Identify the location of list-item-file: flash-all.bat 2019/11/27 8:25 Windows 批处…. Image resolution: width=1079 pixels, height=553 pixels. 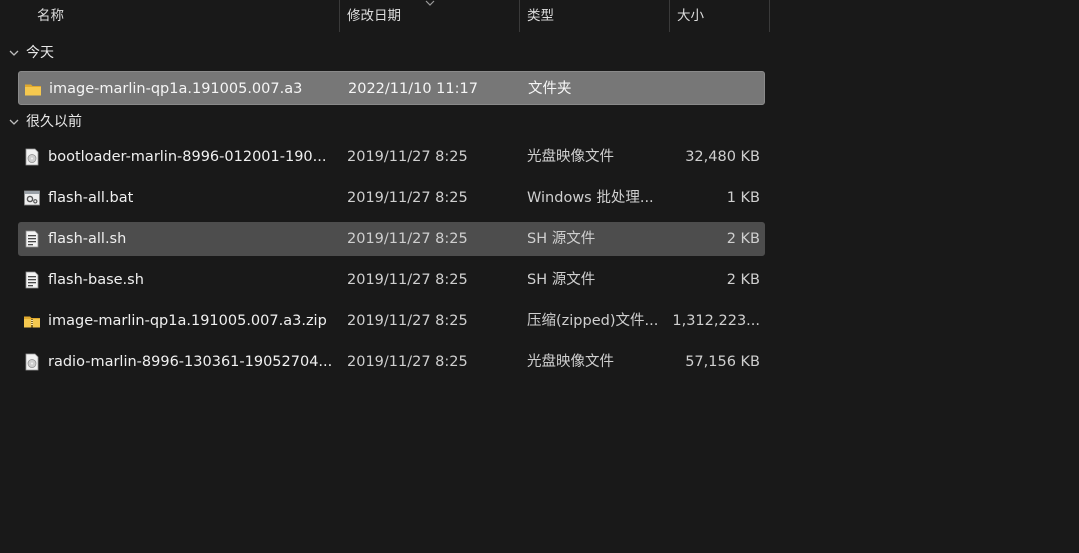
(391, 198).